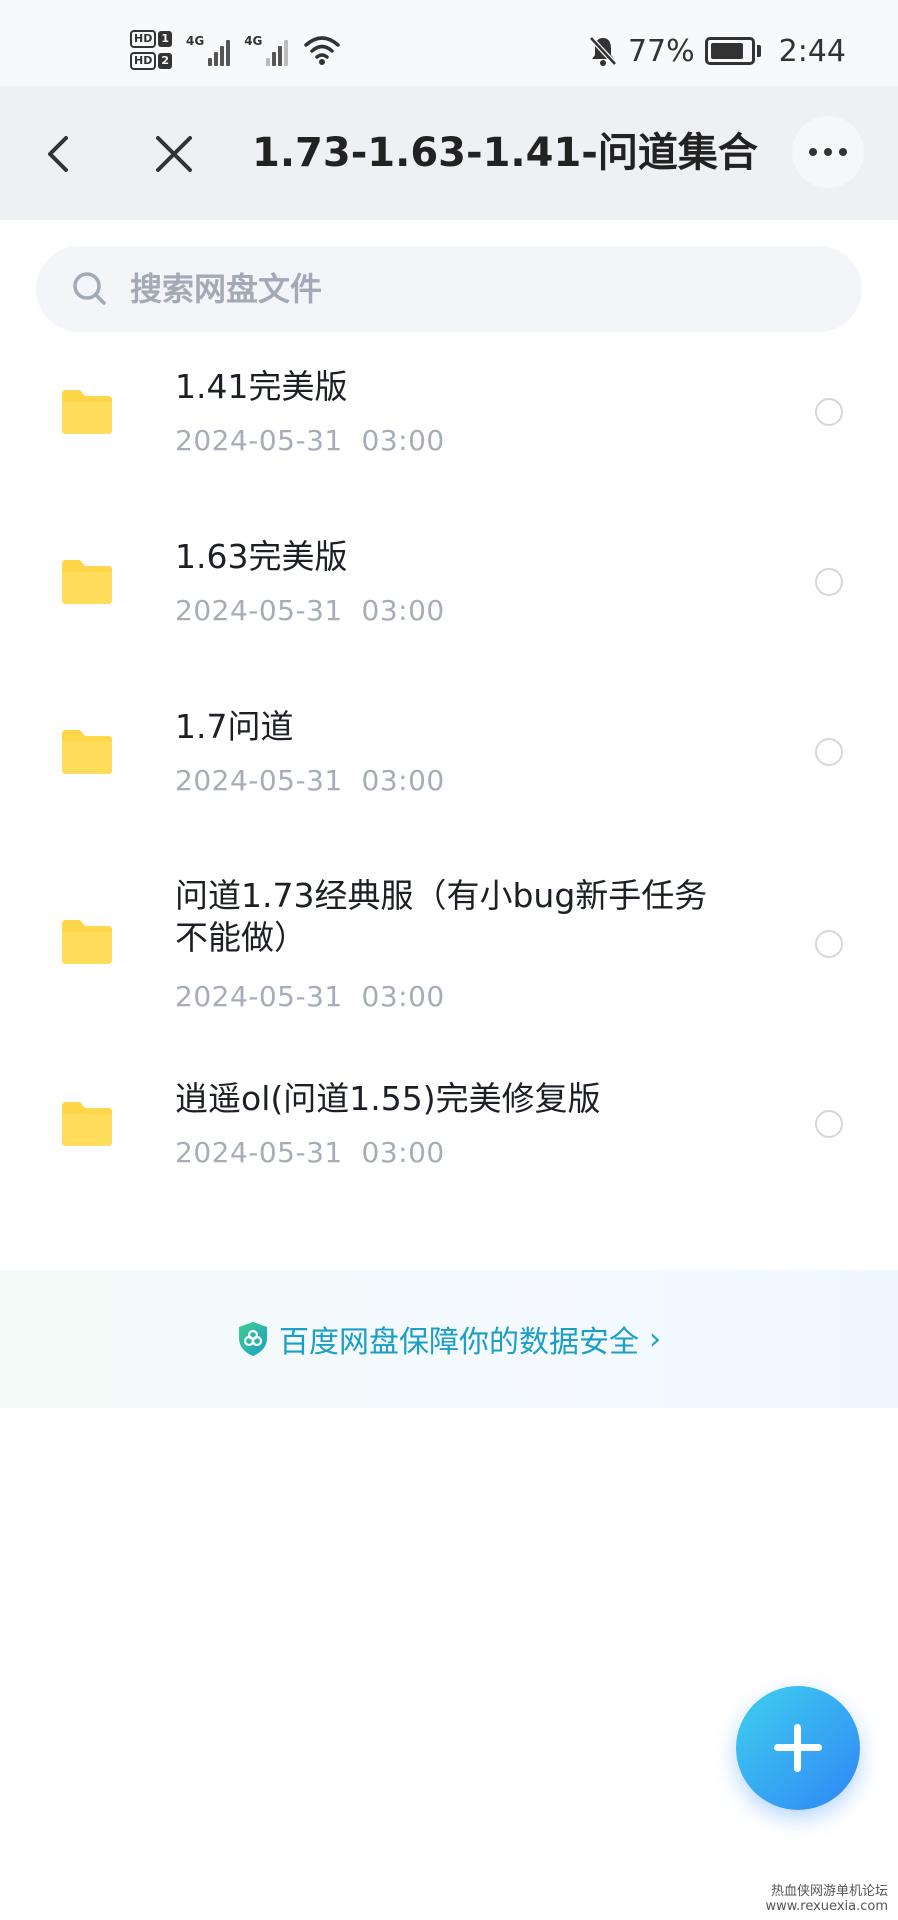  I want to click on battery-icon, so click(732, 51).